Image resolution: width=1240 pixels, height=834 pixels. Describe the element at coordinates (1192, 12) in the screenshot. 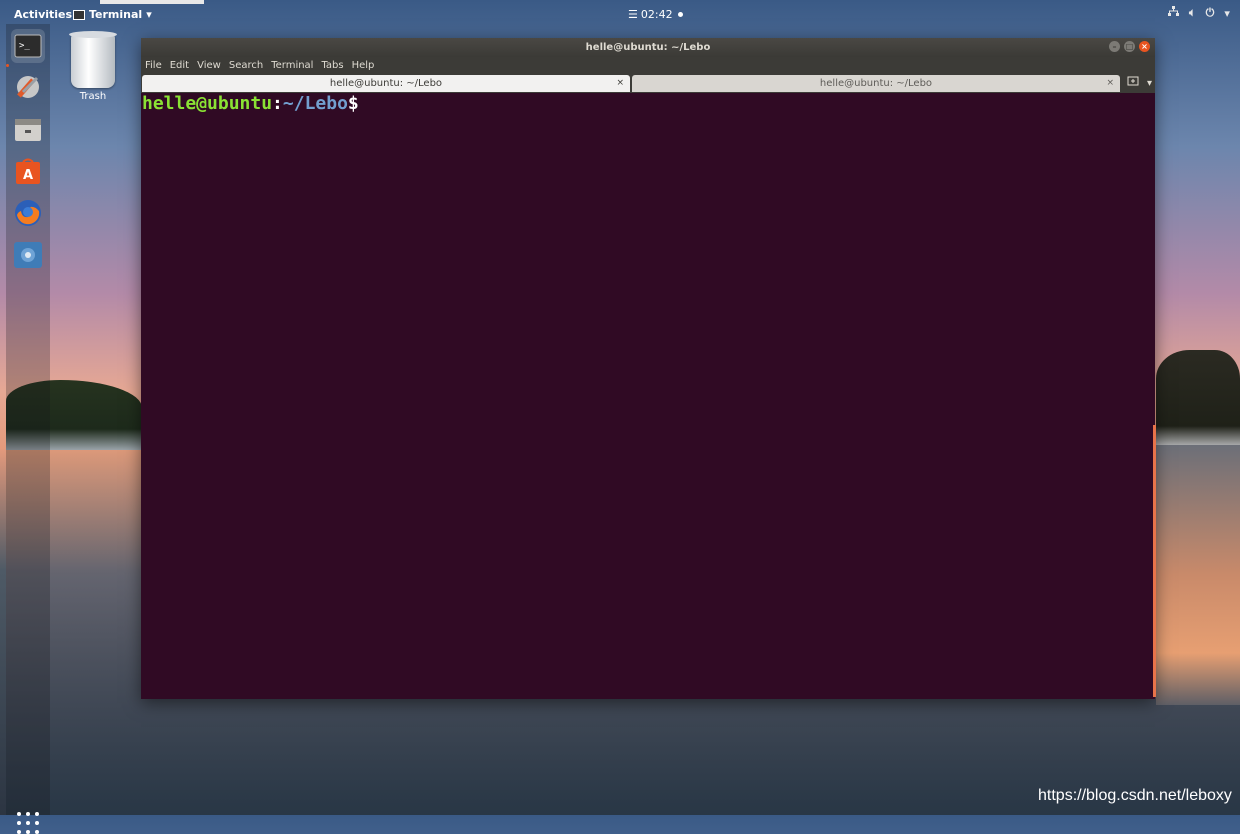

I see `volume-icon: 🔈︎` at that location.